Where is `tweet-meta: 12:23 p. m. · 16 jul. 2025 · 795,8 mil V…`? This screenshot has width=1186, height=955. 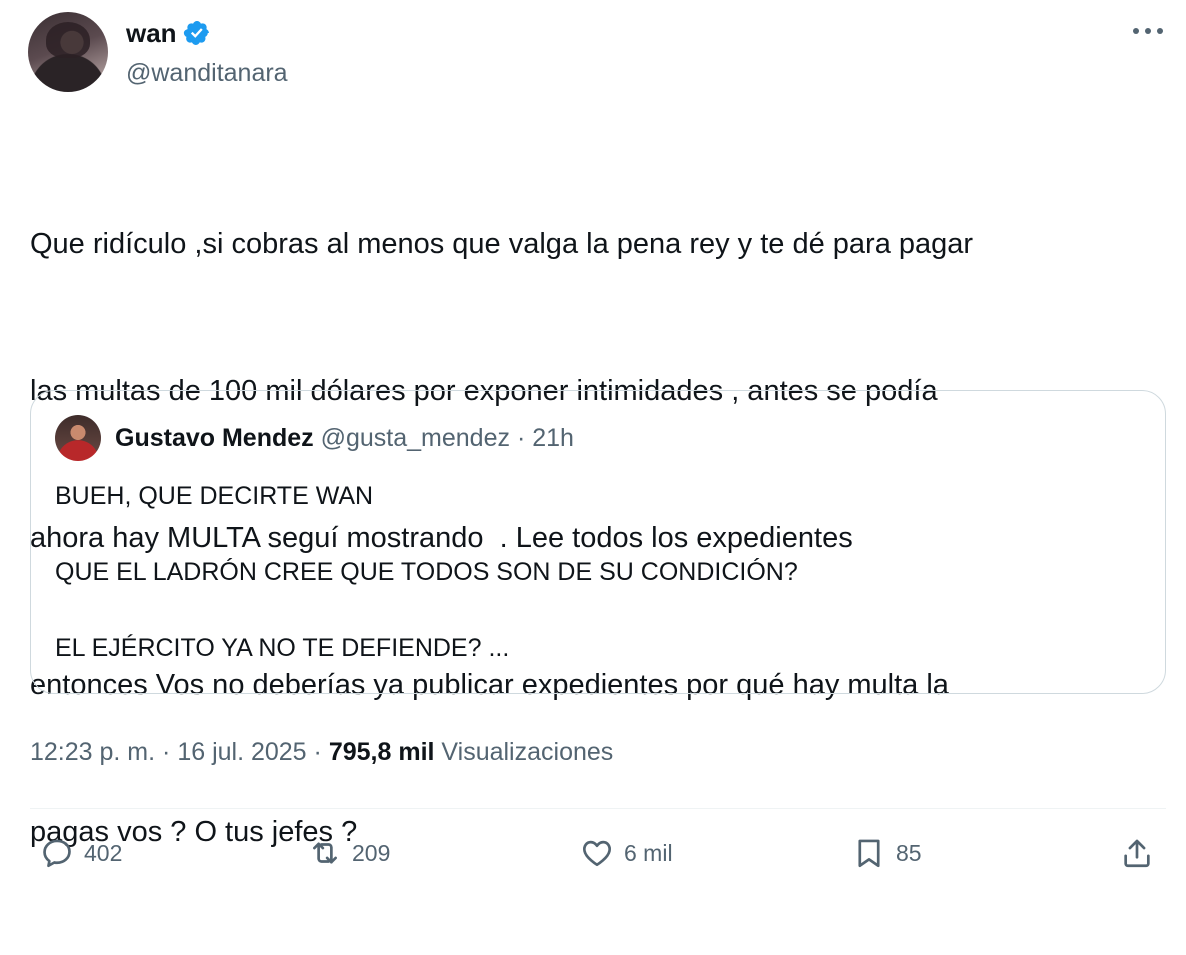 tweet-meta: 12:23 p. m. · 16 jul. 2025 · 795,8 mil V… is located at coordinates (321, 752).